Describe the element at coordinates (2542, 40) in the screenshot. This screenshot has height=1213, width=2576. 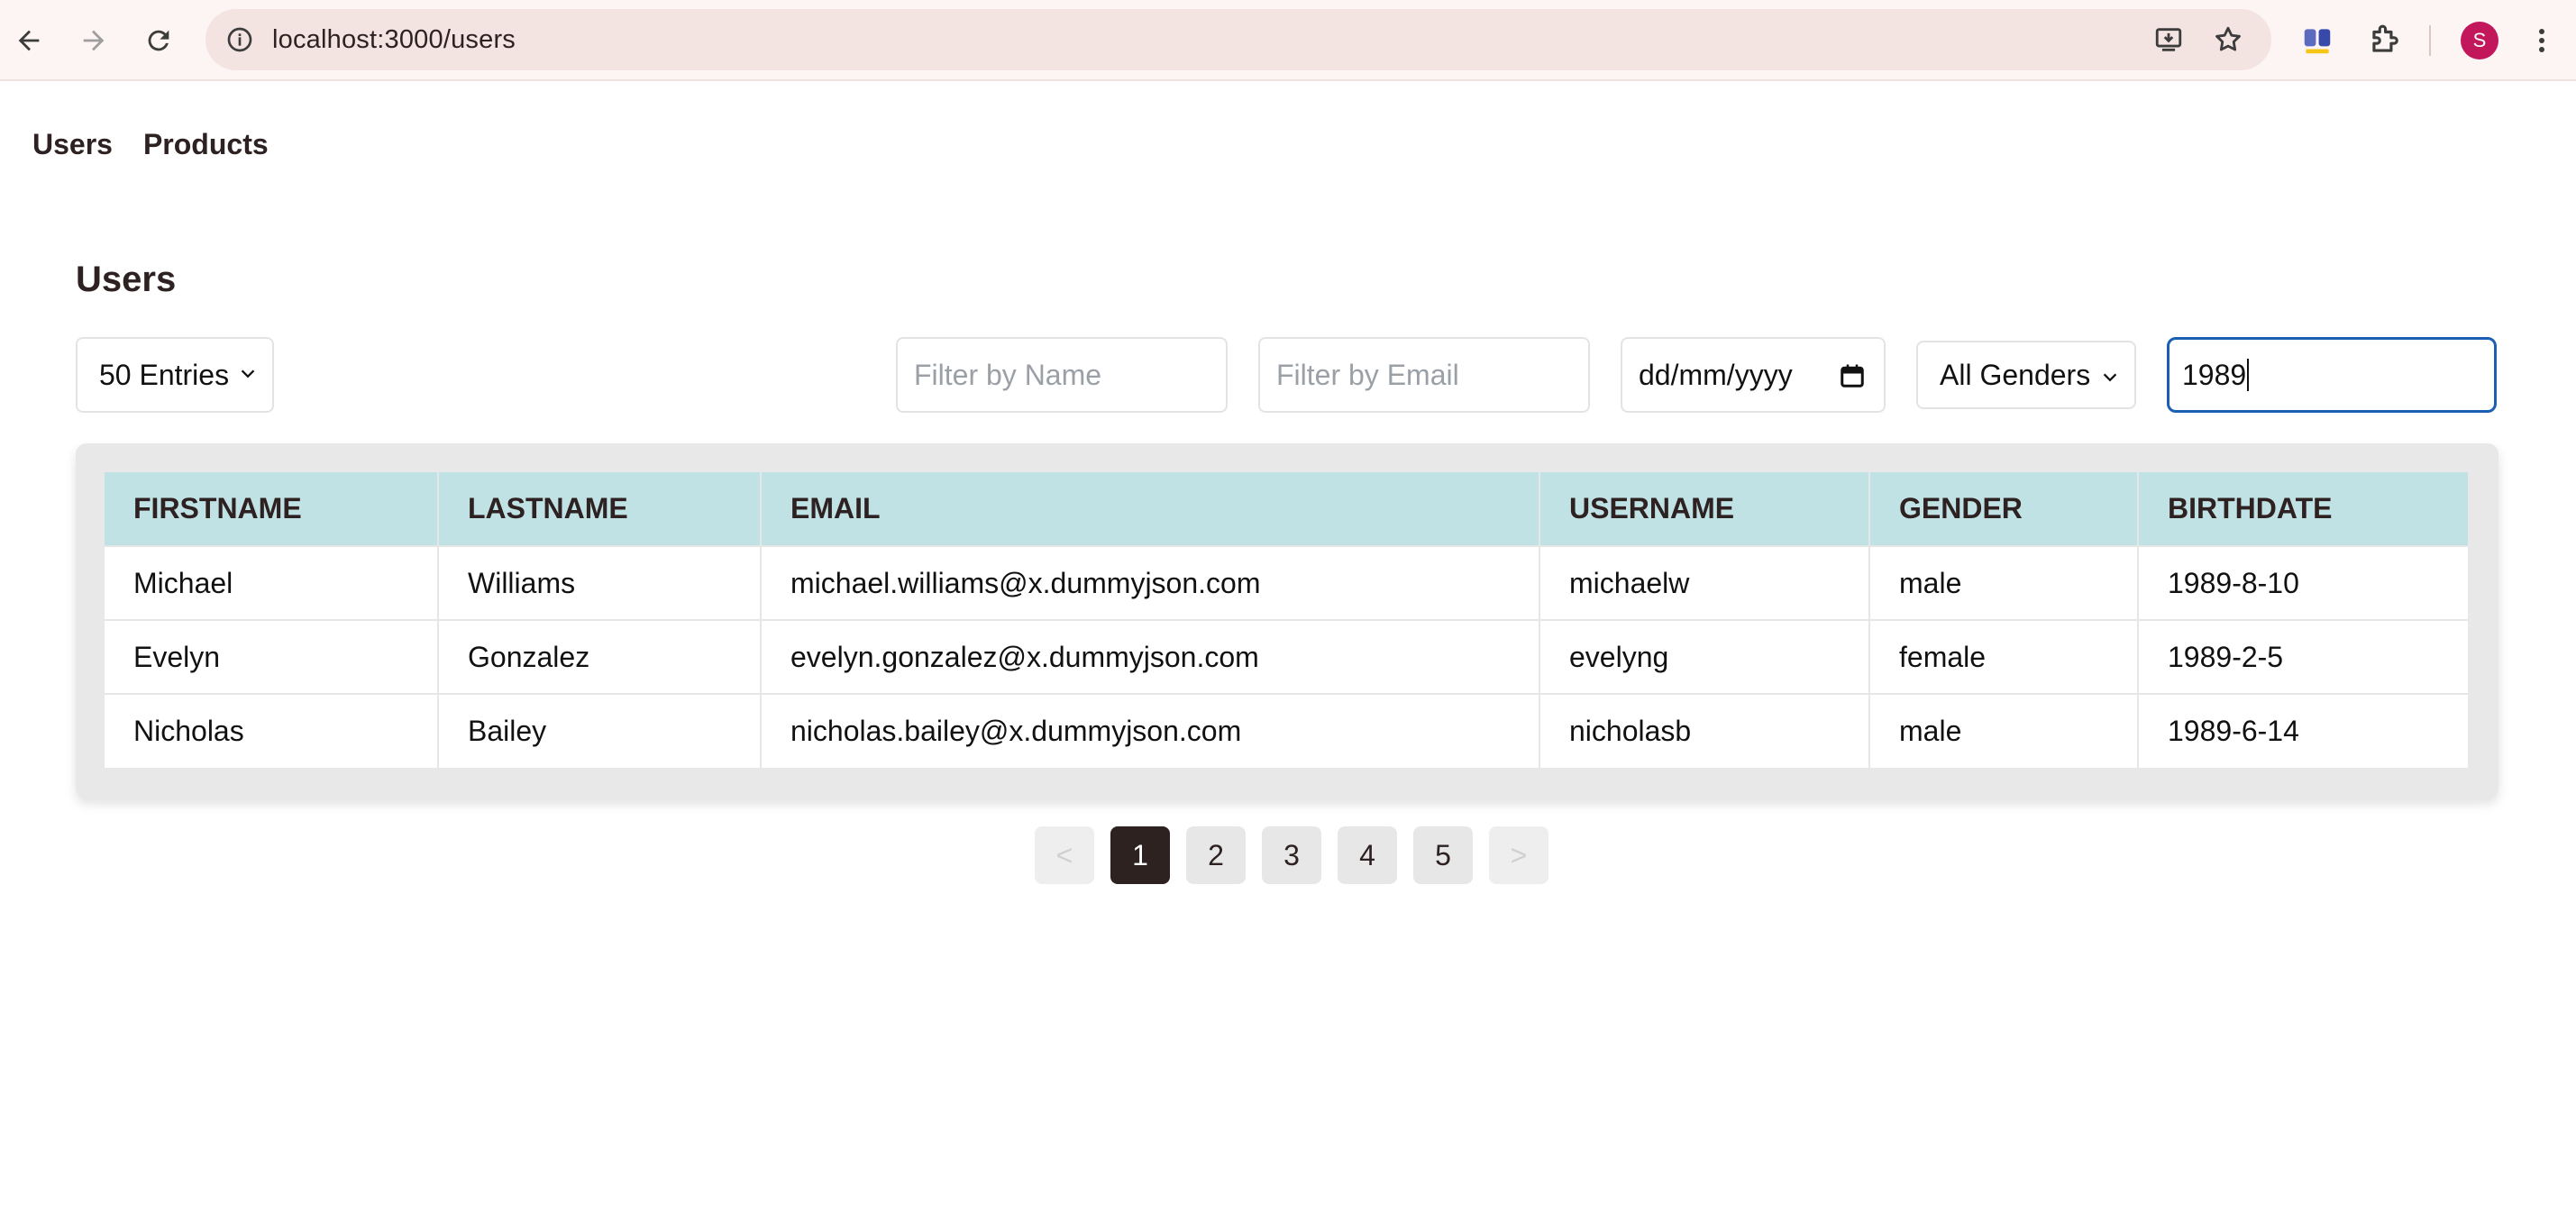
I see `kebab-menu-icon` at that location.